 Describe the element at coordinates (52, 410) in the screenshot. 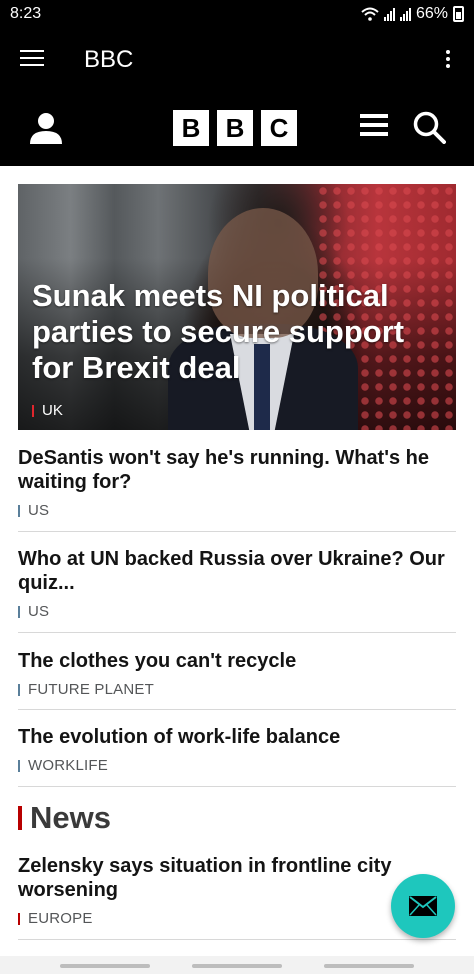

I see `hero-tag-label: UK` at that location.